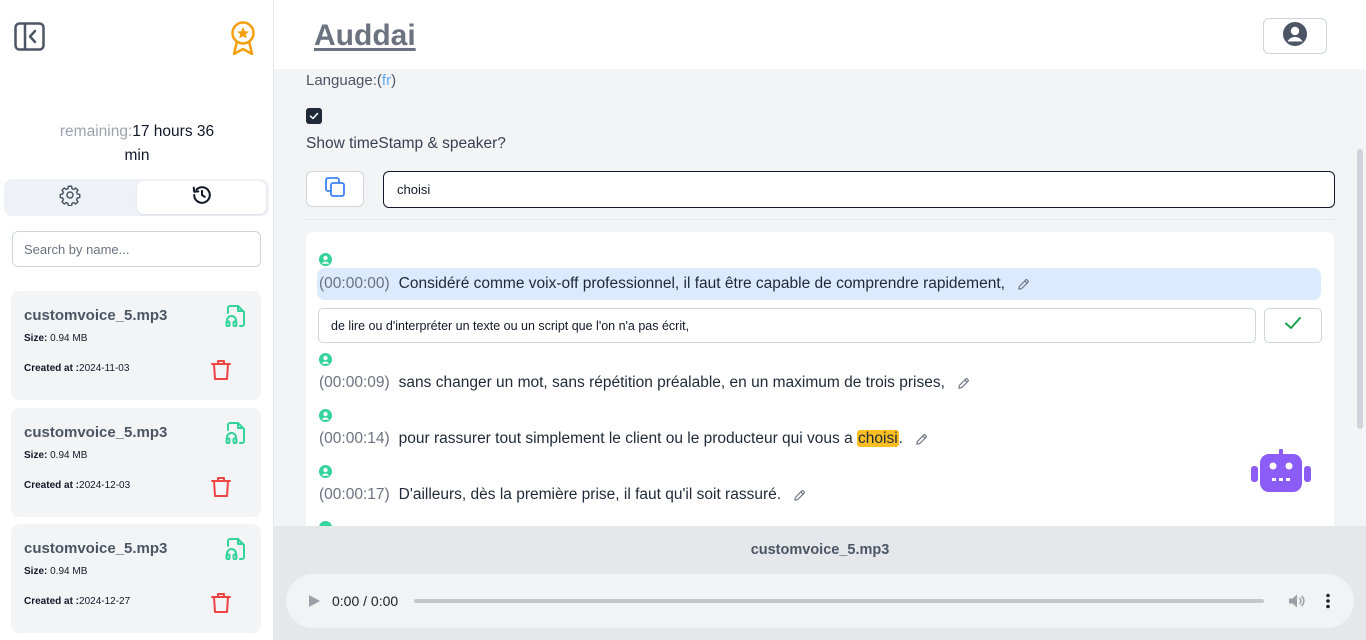  I want to click on app-logo: Auddai, so click(365, 36).